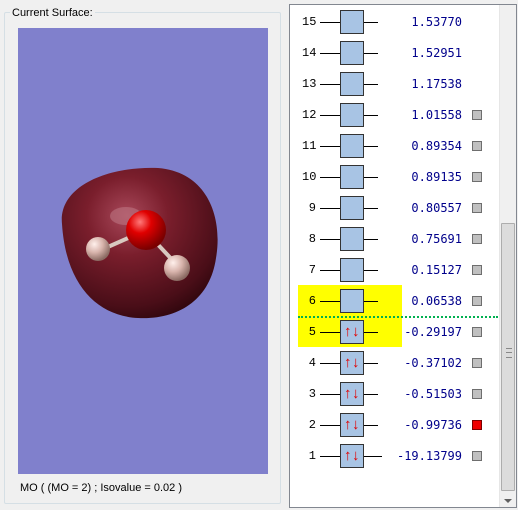  Describe the element at coordinates (309, 146) in the screenshot. I see `mo-number: 11` at that location.